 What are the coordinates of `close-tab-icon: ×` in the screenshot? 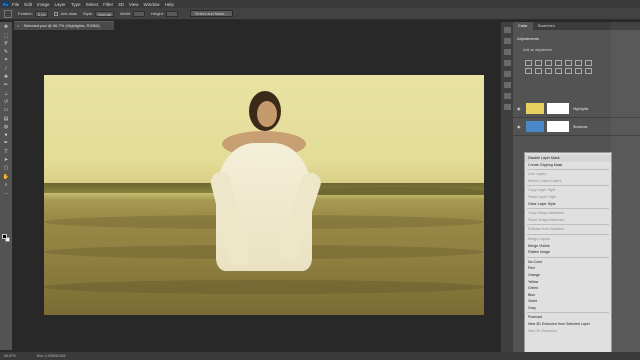 It's located at (18, 25).